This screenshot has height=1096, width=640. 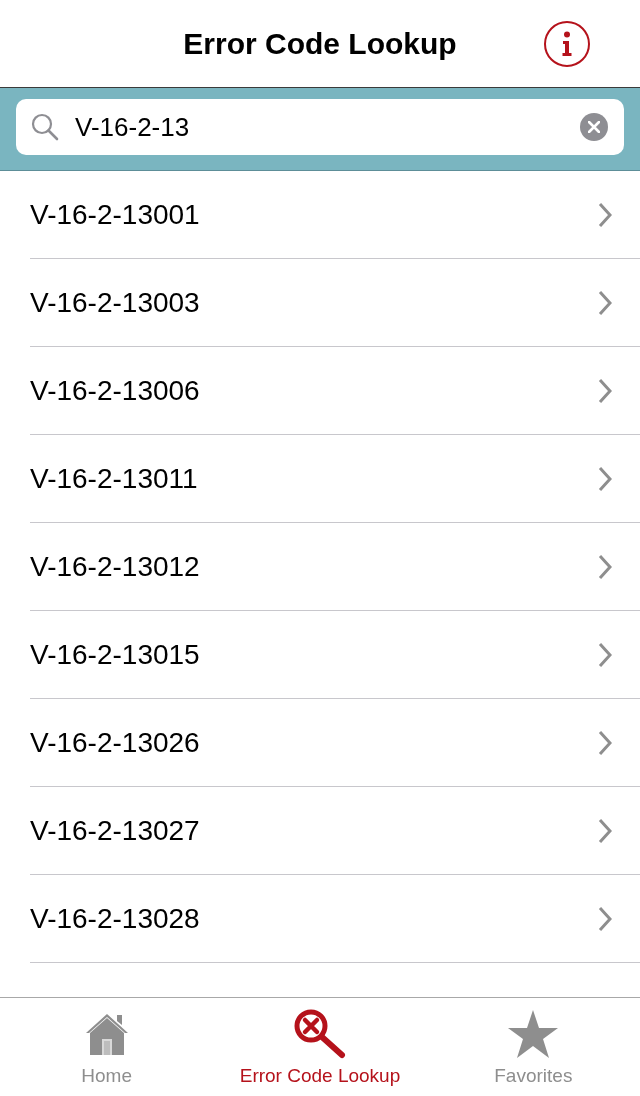 I want to click on clear-button, so click(x=594, y=127).